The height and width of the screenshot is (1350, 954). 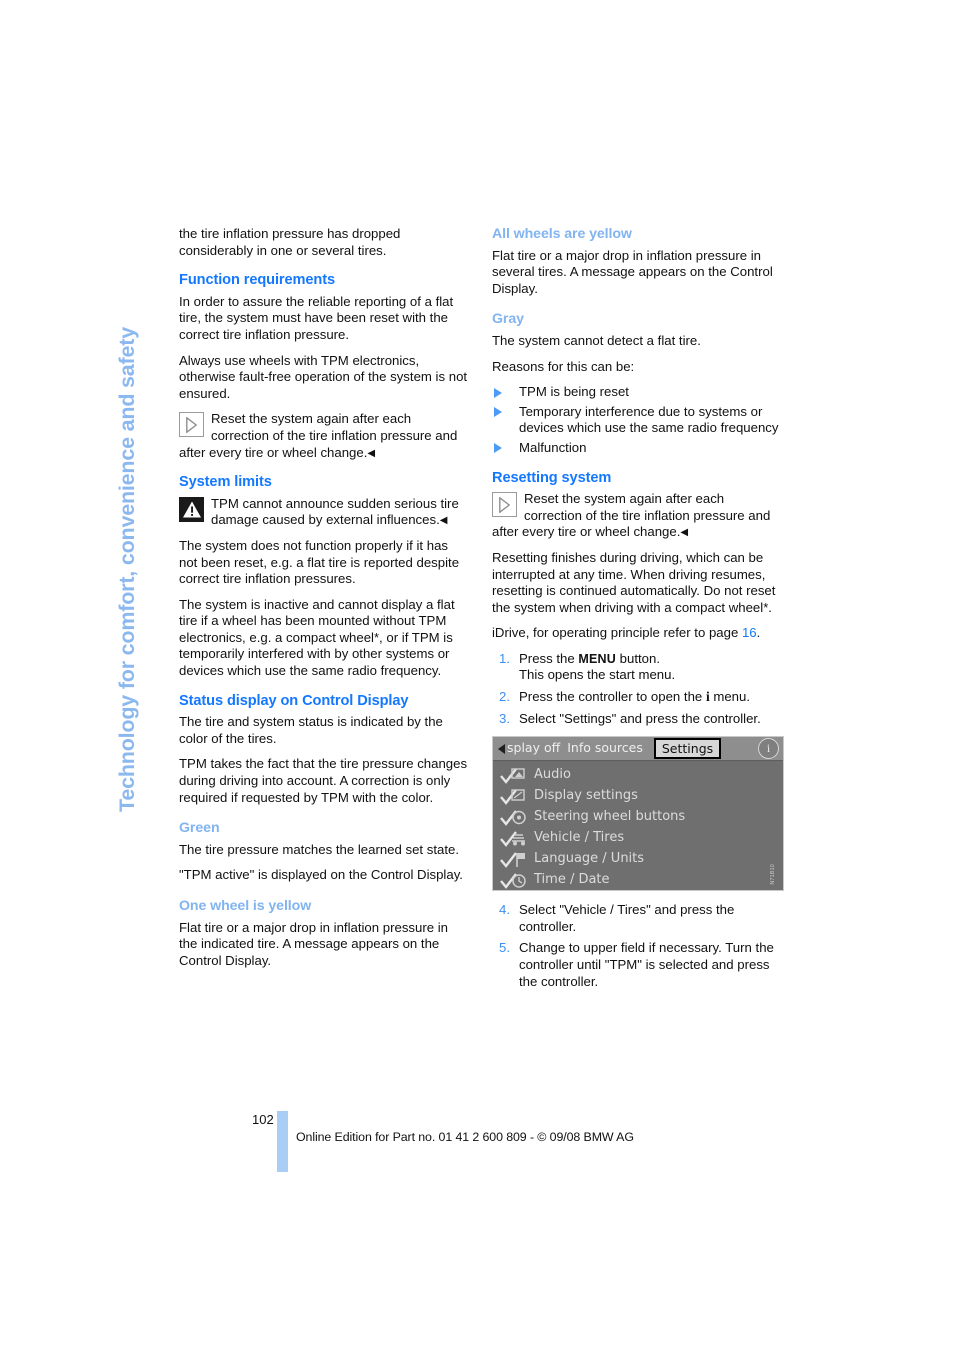 I want to click on step-number: 1., so click(x=504, y=658).